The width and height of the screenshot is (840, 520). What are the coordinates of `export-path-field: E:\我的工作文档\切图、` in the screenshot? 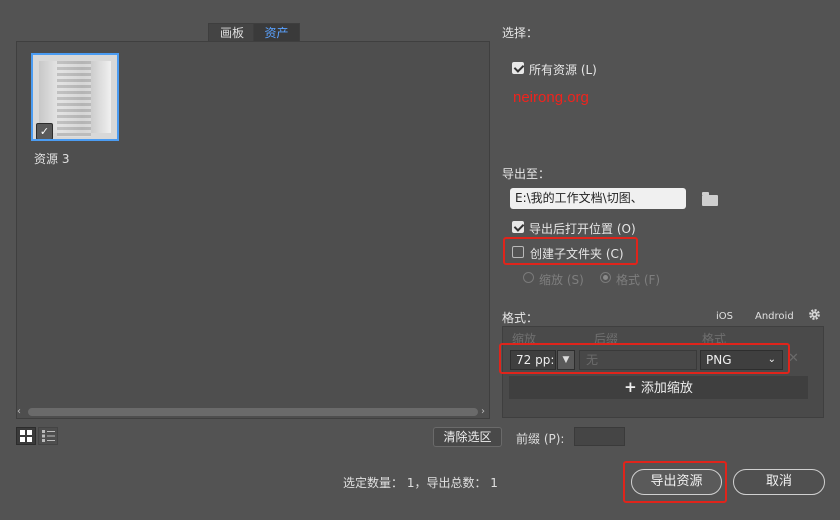 It's located at (598, 198).